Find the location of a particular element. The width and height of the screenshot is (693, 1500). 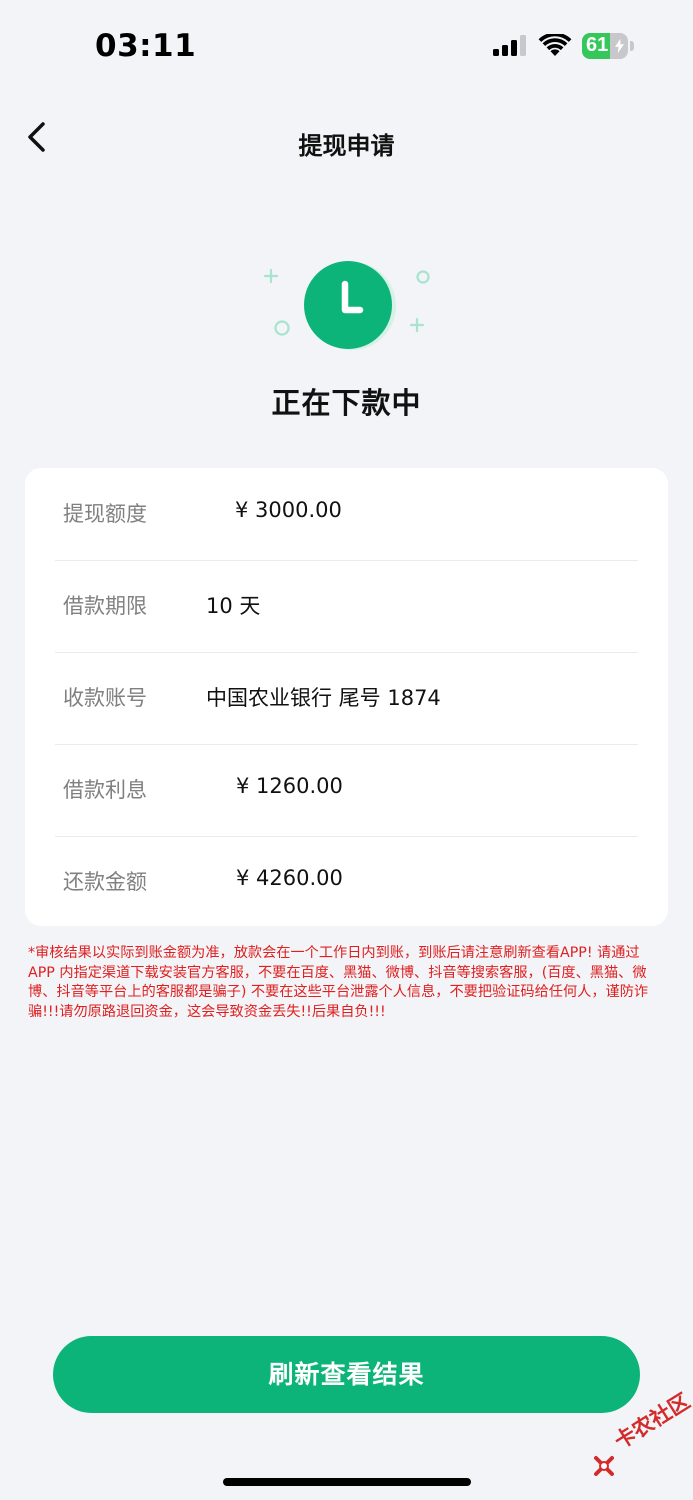

cellular-signal-icon is located at coordinates (509, 45).